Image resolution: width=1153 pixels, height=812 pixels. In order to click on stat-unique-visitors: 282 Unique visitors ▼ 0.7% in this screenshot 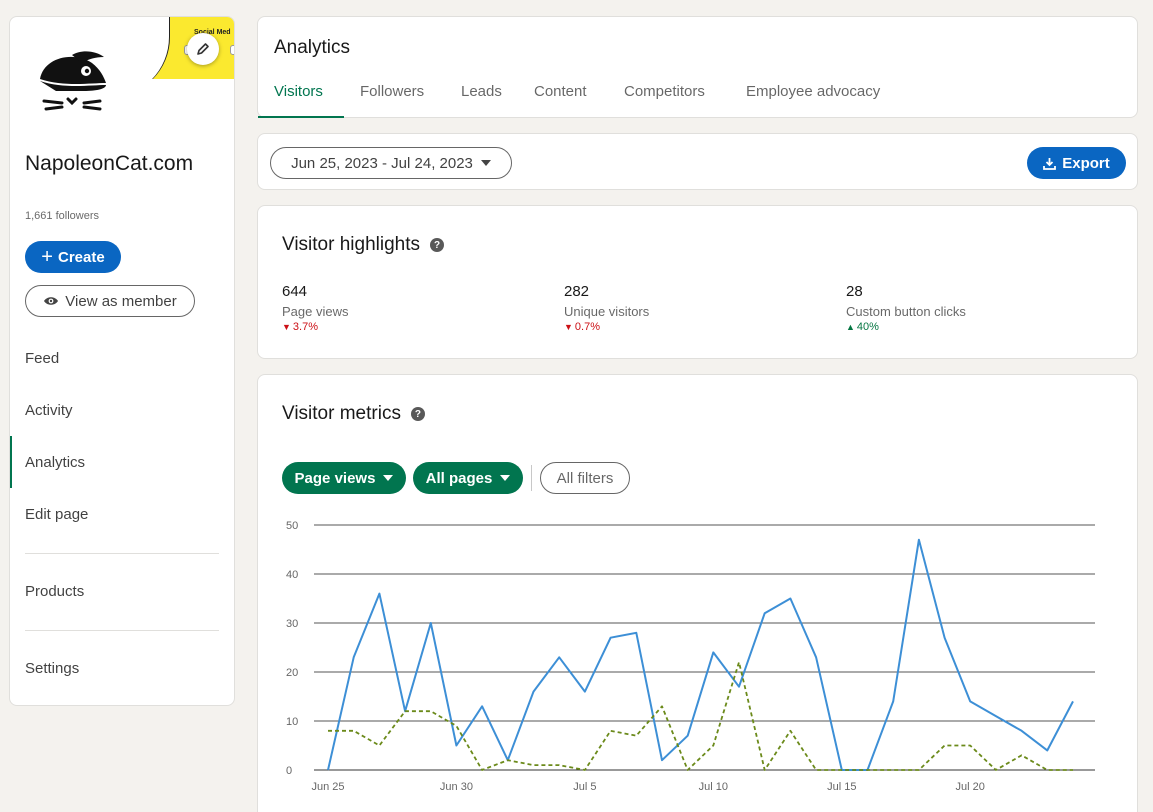, I will do `click(606, 308)`.